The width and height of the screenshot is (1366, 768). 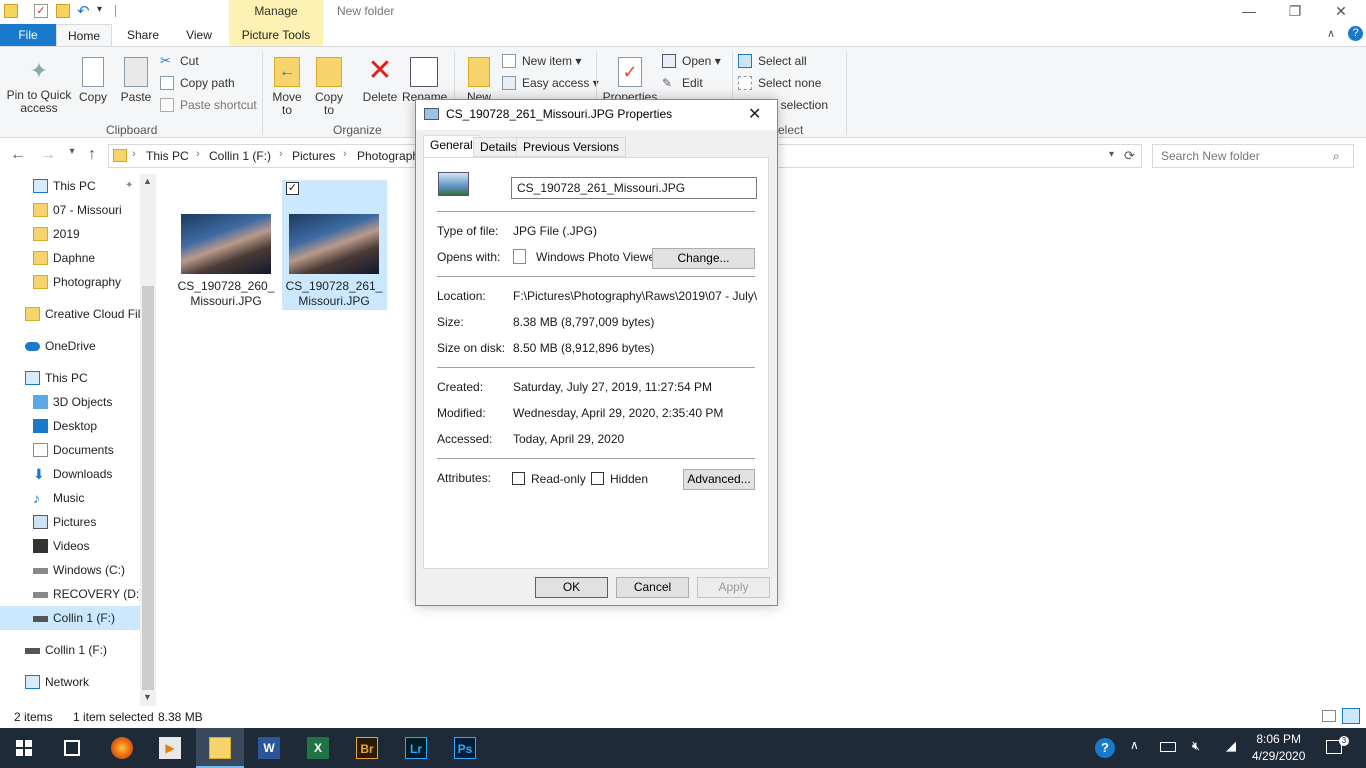 I want to click on filename-field: CS_190728_261_Missouri.JPG, so click(x=634, y=188).